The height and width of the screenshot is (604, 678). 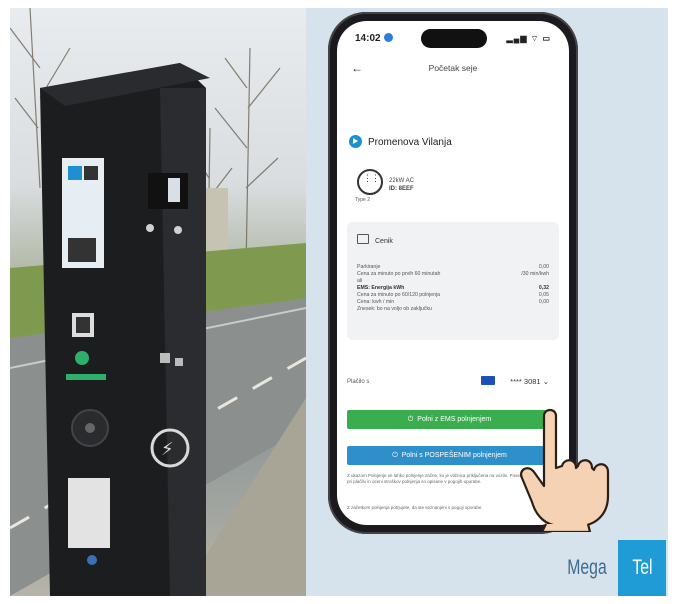 I want to click on price-row: ali, so click(x=453, y=281).